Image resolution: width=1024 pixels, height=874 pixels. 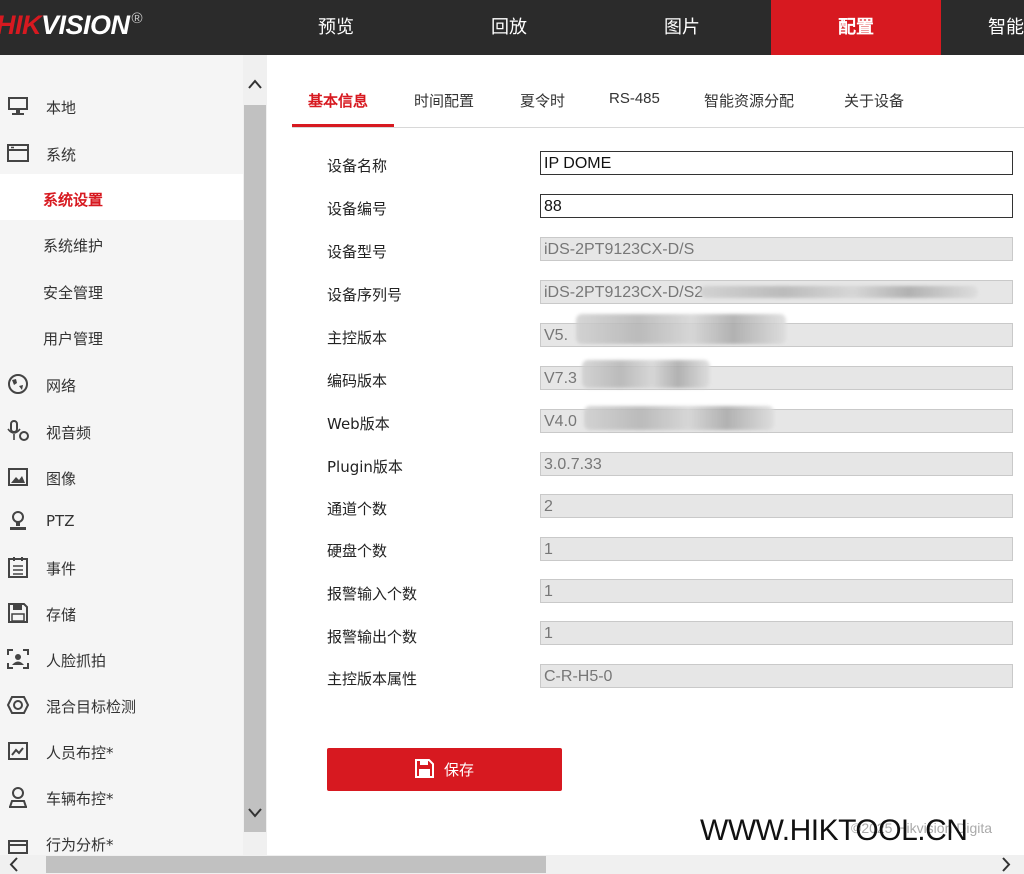 I want to click on channel-count-field: 2, so click(x=776, y=506).